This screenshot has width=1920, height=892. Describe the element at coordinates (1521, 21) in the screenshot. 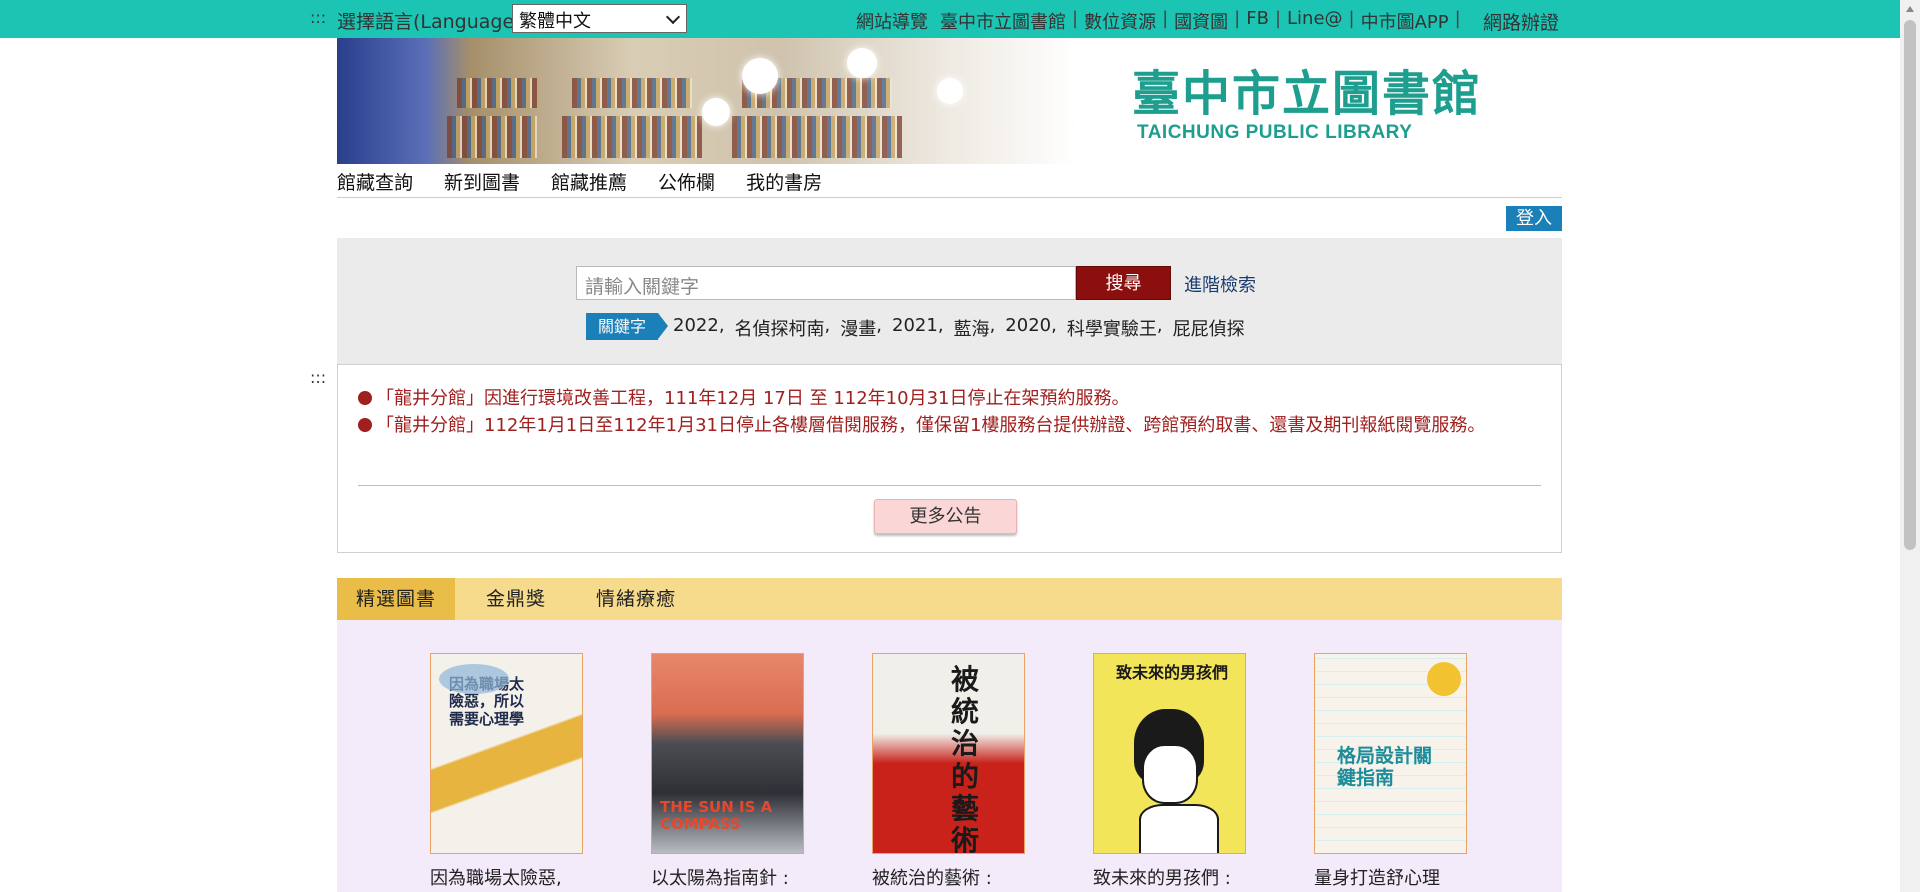

I see `register-link: 網路辦證` at that location.